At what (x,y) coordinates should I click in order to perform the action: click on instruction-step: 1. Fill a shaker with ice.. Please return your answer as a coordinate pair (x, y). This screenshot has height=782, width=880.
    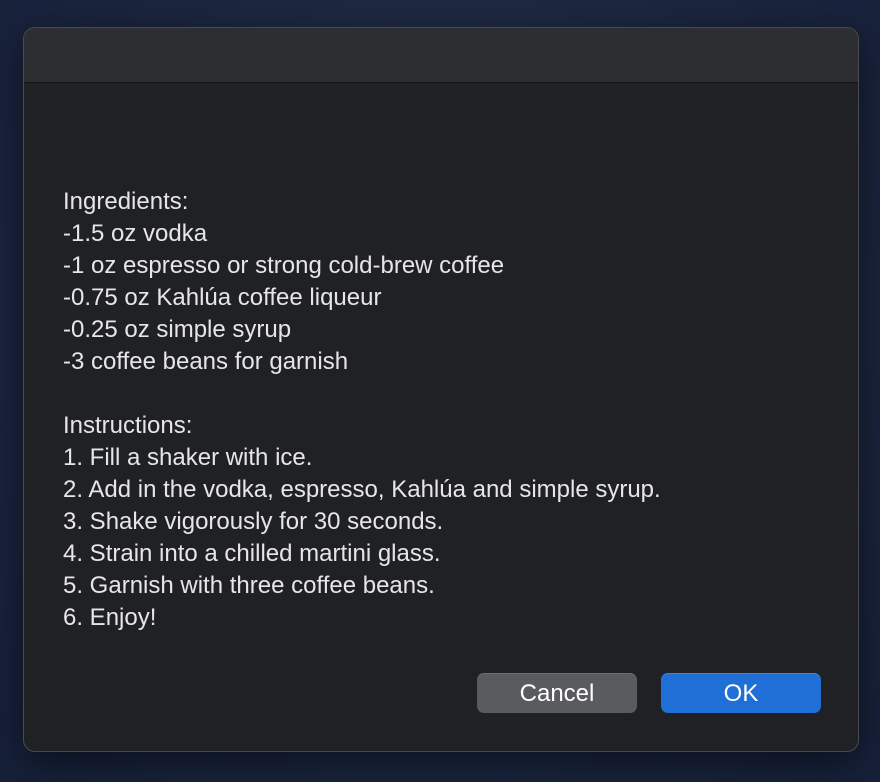
    Looking at the image, I should click on (188, 457).